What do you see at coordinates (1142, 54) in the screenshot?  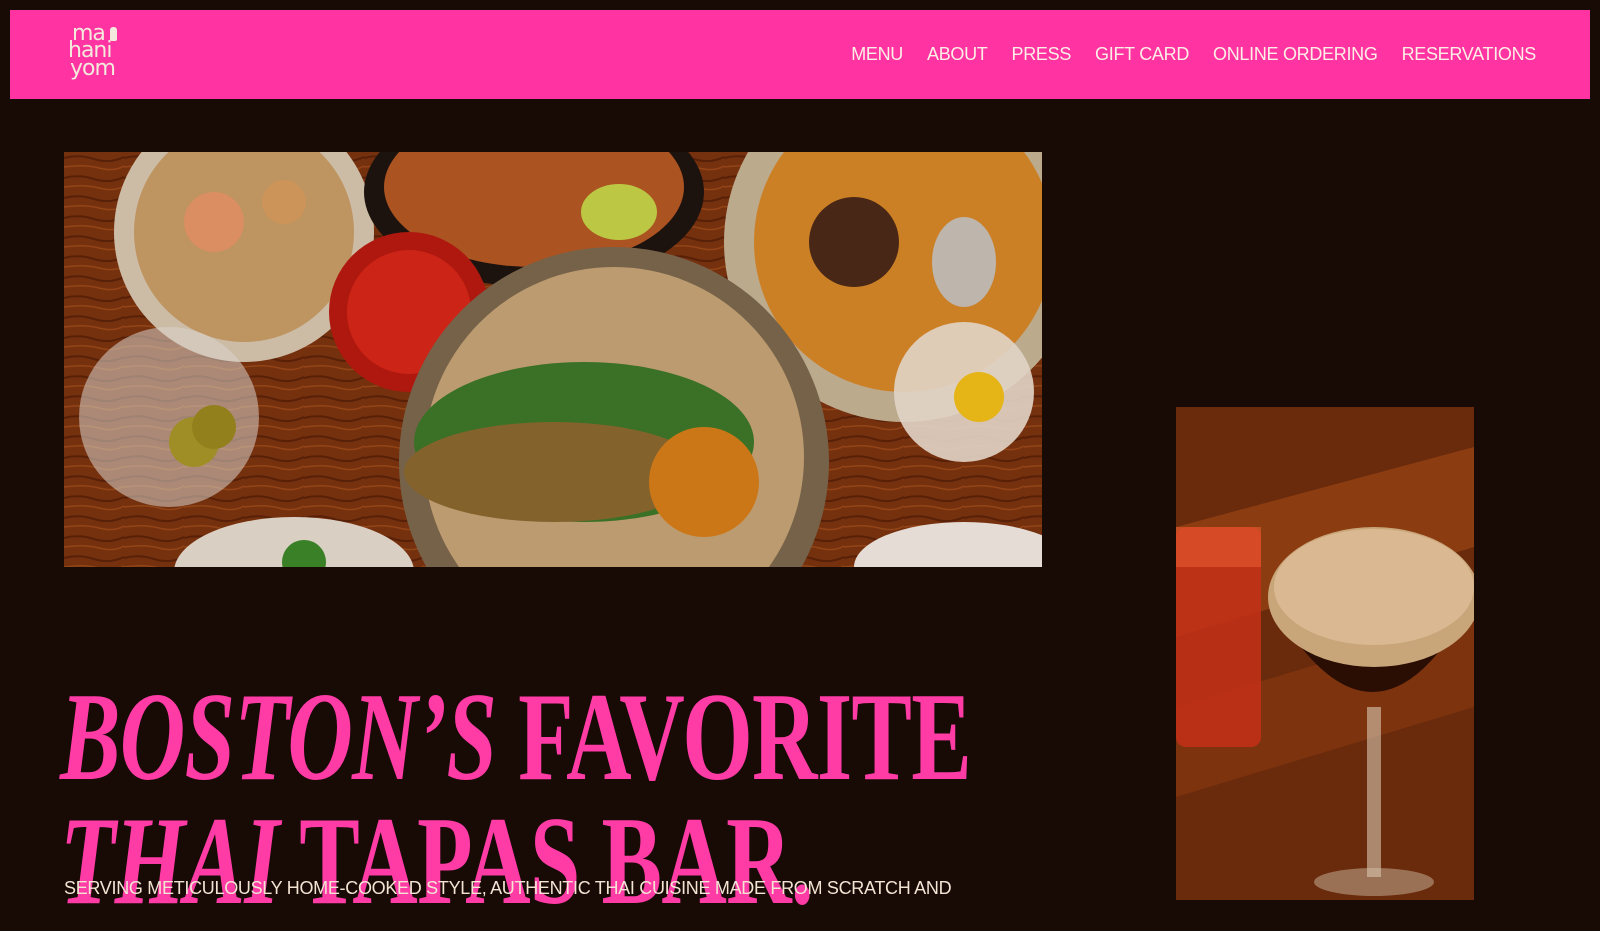 I see `nav-gift-card-link: GIFT CARD` at bounding box center [1142, 54].